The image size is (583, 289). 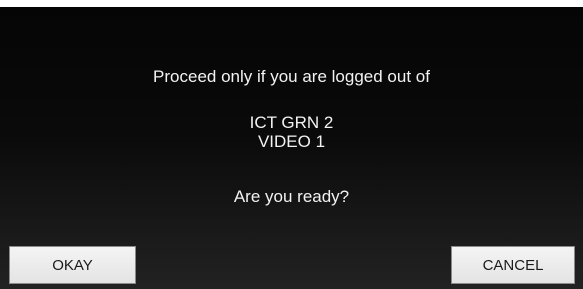 What do you see at coordinates (291, 141) in the screenshot?
I see `target-line-2: VIDEO 1` at bounding box center [291, 141].